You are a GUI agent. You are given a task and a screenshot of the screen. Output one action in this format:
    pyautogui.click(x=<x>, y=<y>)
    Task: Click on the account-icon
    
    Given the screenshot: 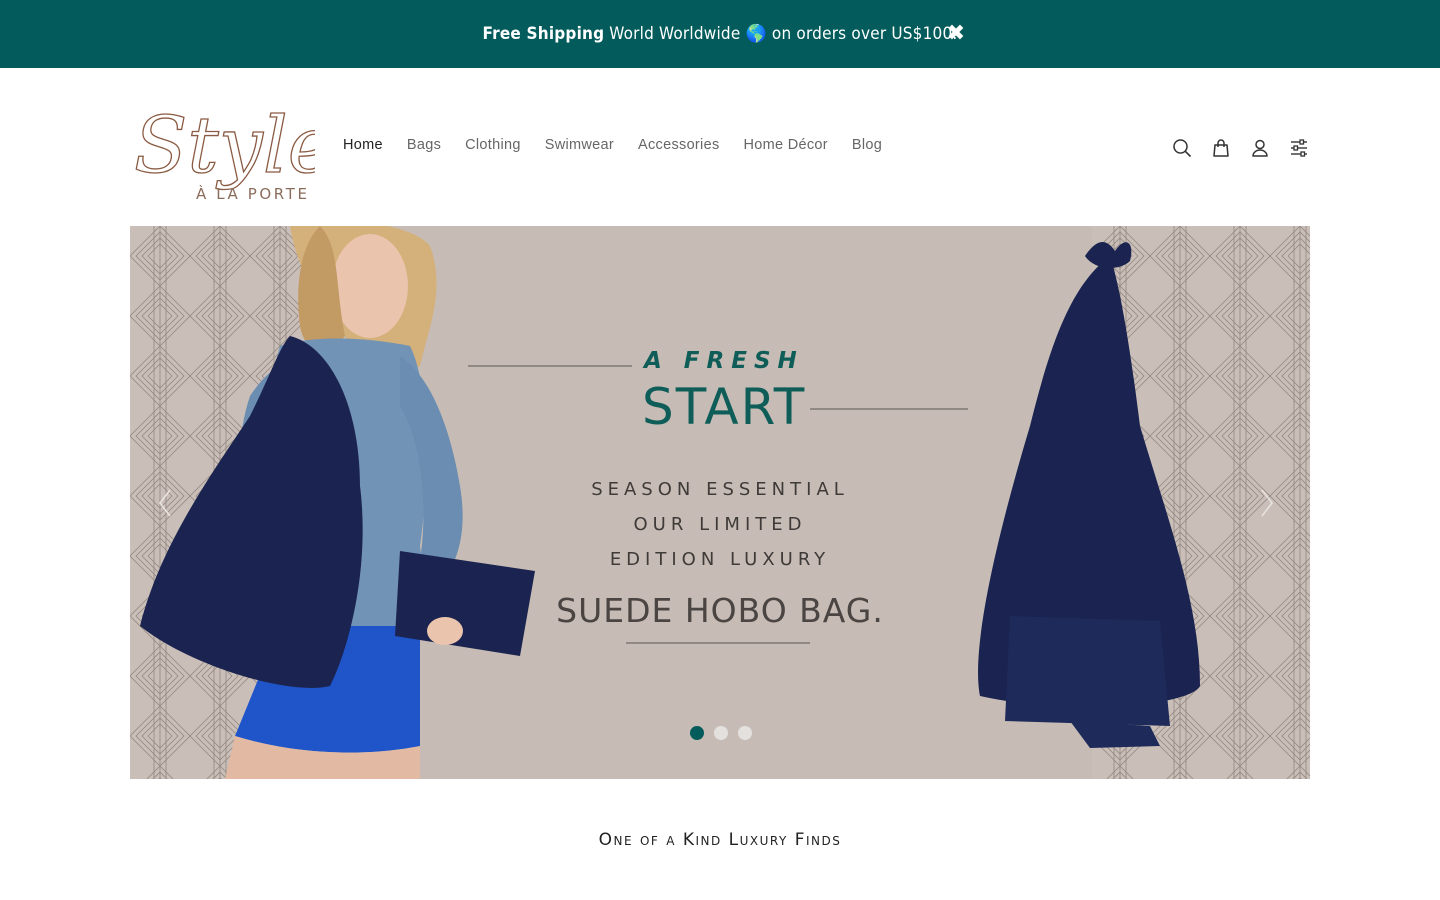 What is the action you would take?
    pyautogui.click(x=1260, y=148)
    